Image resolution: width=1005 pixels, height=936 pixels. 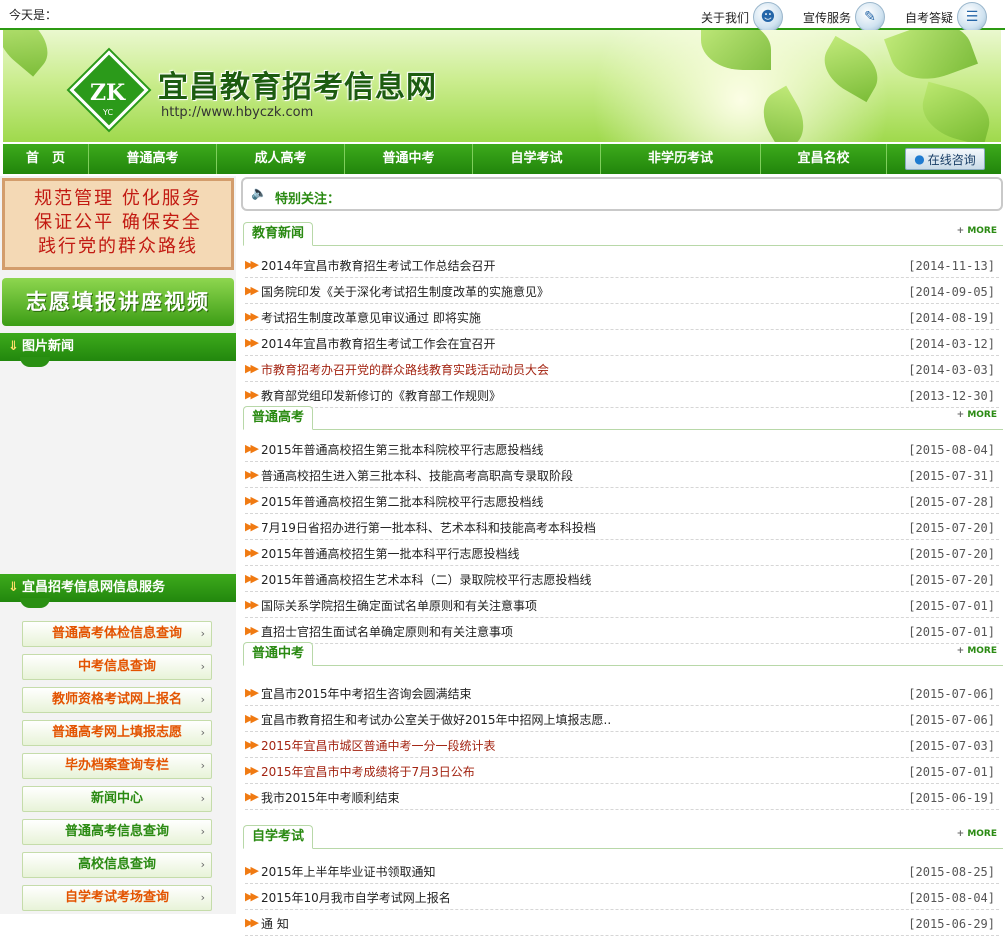 What do you see at coordinates (951, 632) in the screenshot?
I see `news-date: [2015-07-01]` at bounding box center [951, 632].